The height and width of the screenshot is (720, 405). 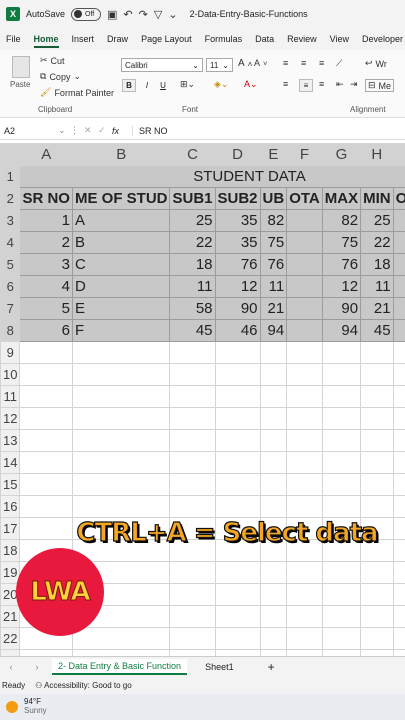 I want to click on header-cell: MIN, so click(x=377, y=198).